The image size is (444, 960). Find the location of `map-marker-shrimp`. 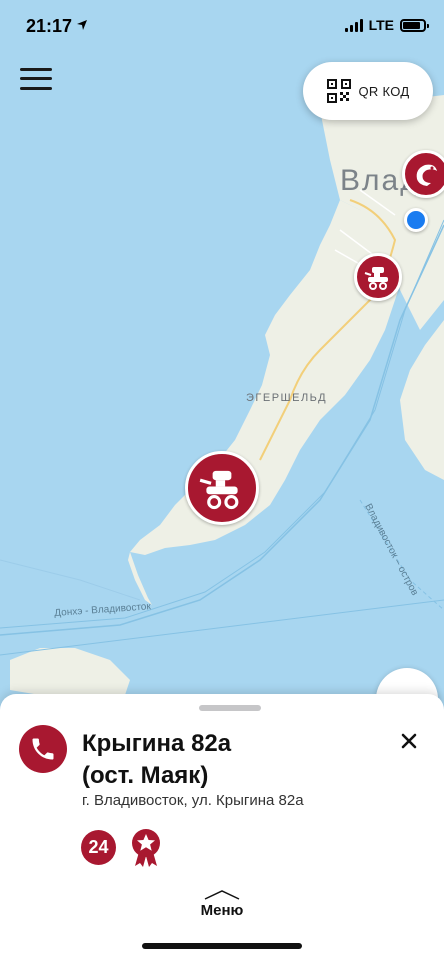

map-marker-shrimp is located at coordinates (423, 174).